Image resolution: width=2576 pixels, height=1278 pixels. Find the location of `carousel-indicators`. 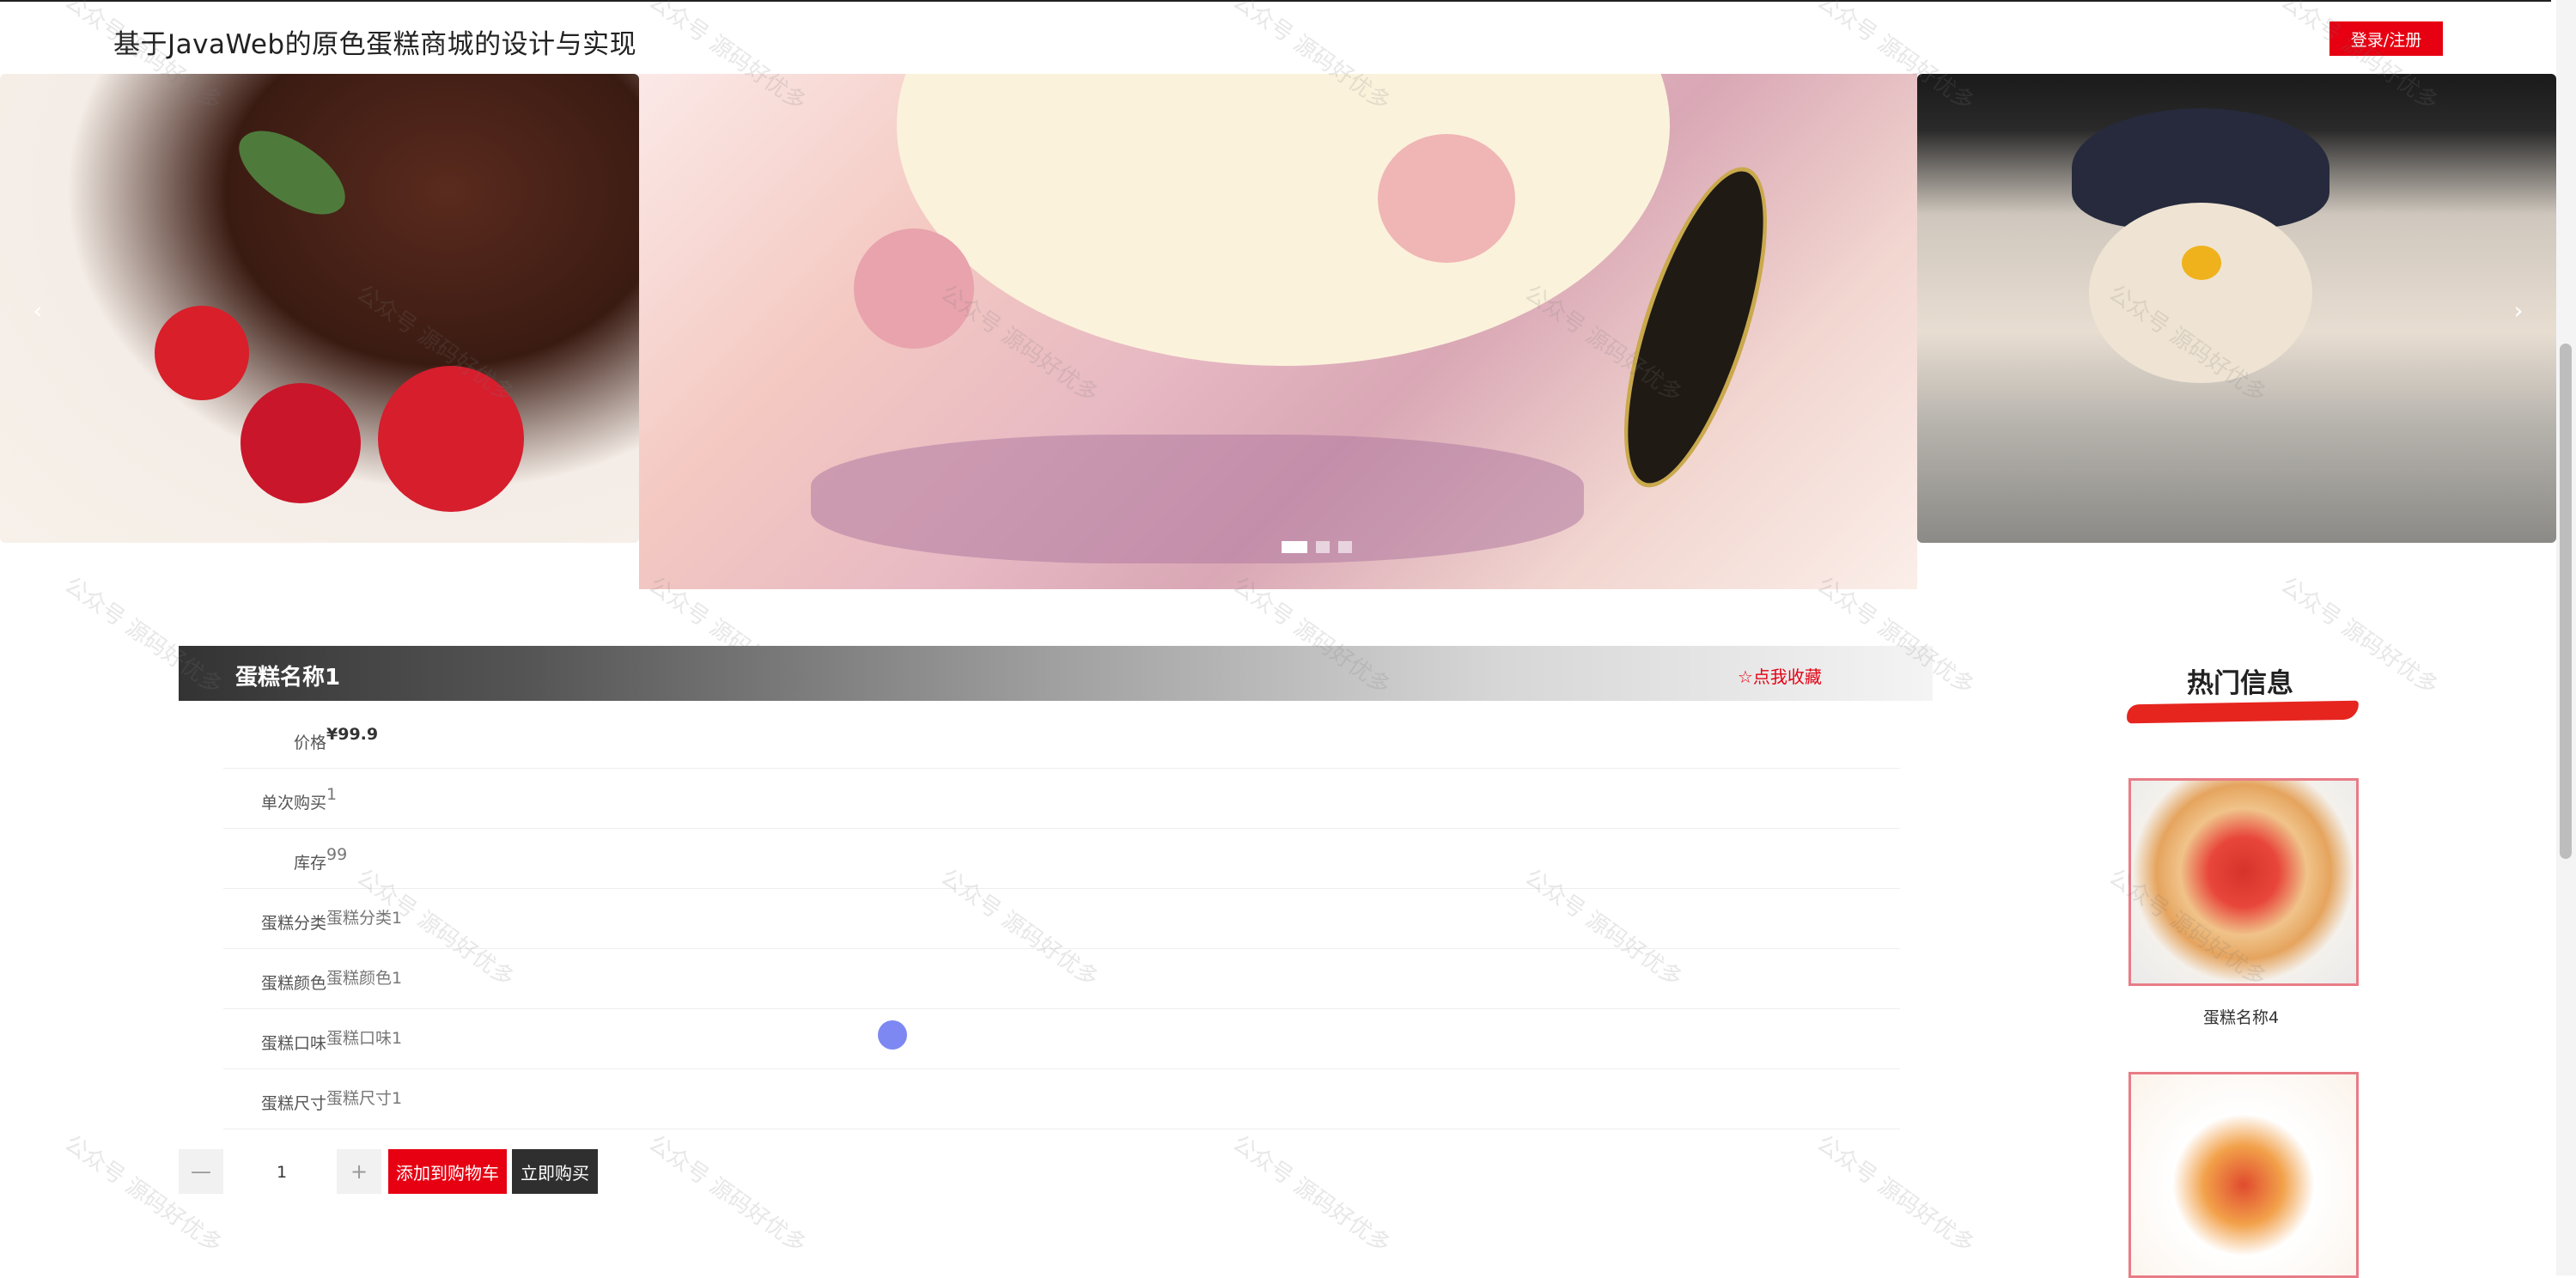

carousel-indicators is located at coordinates (1317, 547).